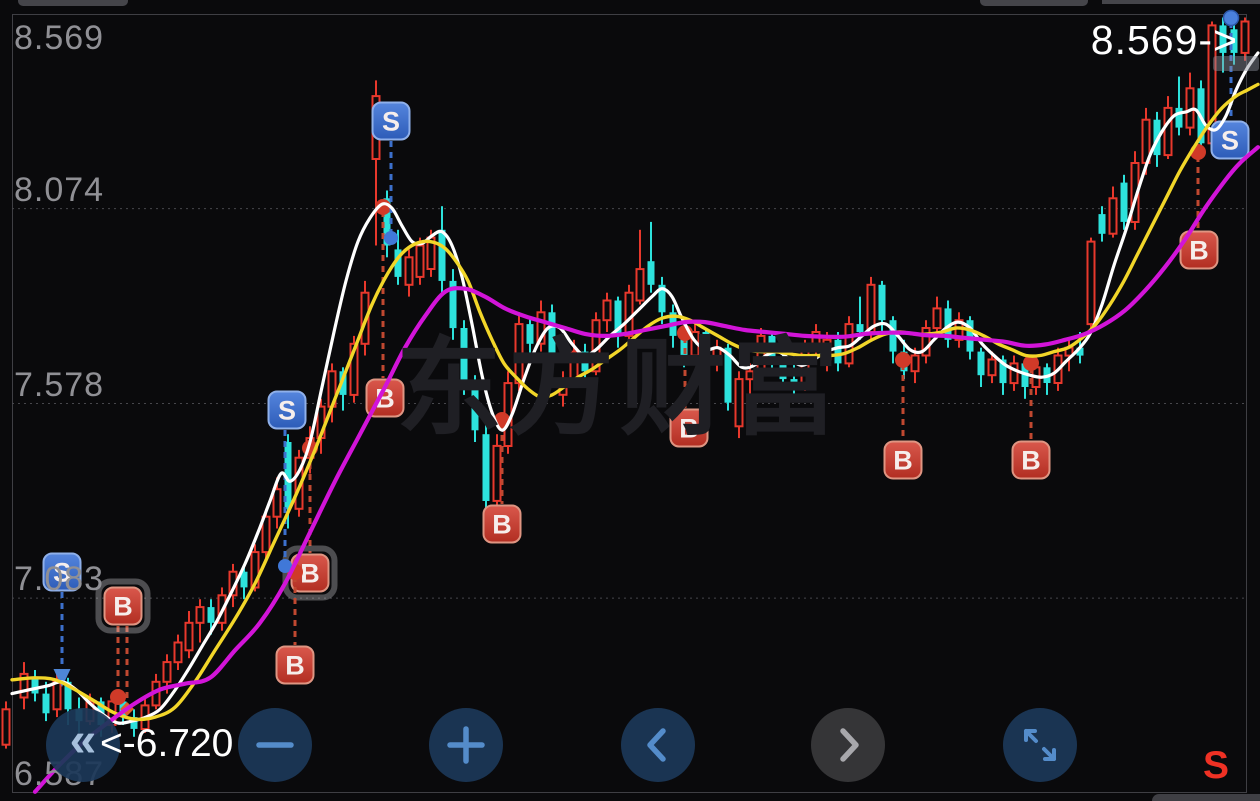  I want to click on jump-first-button: «, so click(83, 745).